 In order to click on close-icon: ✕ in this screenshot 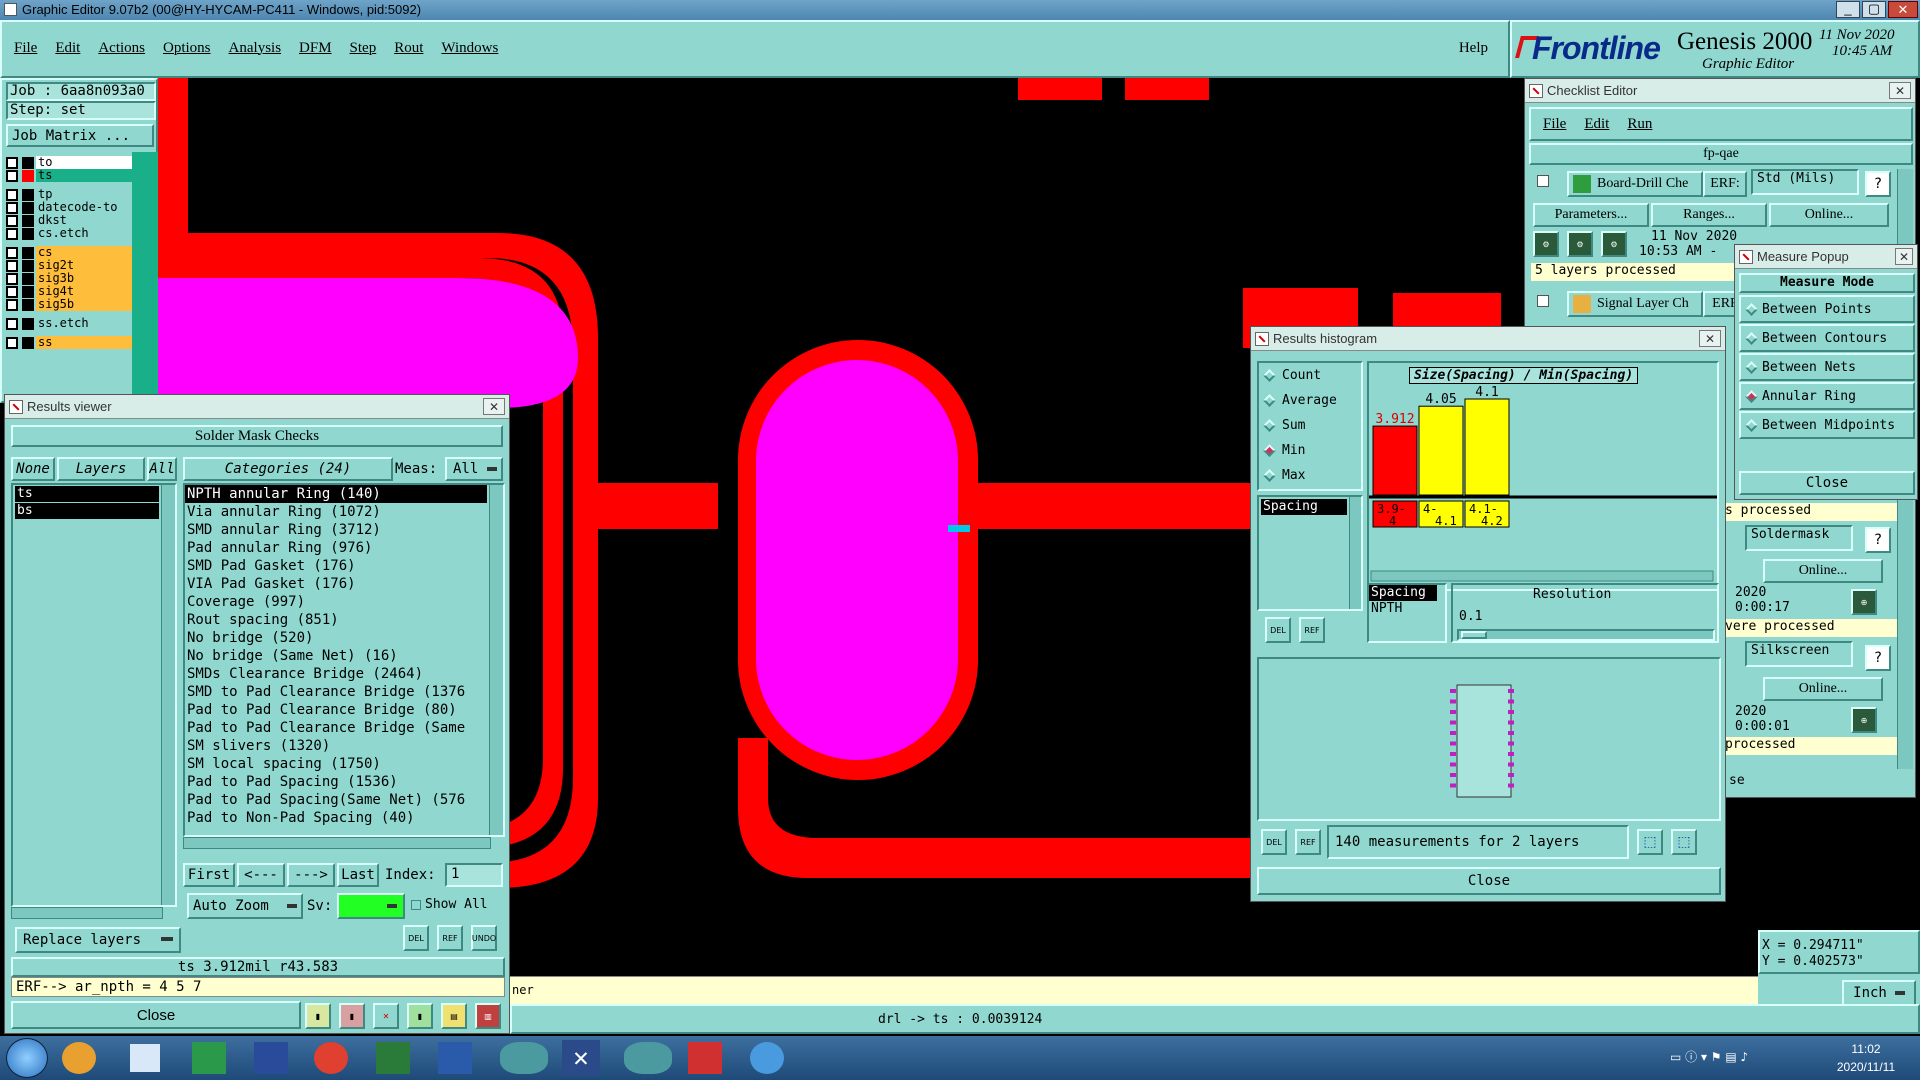, I will do `click(494, 406)`.